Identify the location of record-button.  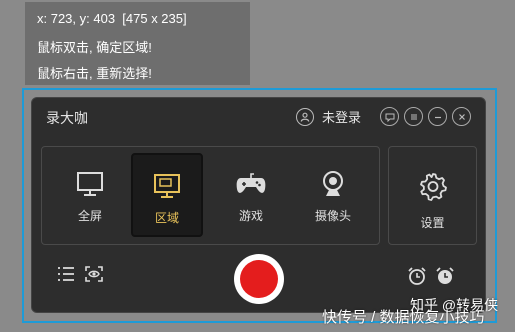
(259, 279).